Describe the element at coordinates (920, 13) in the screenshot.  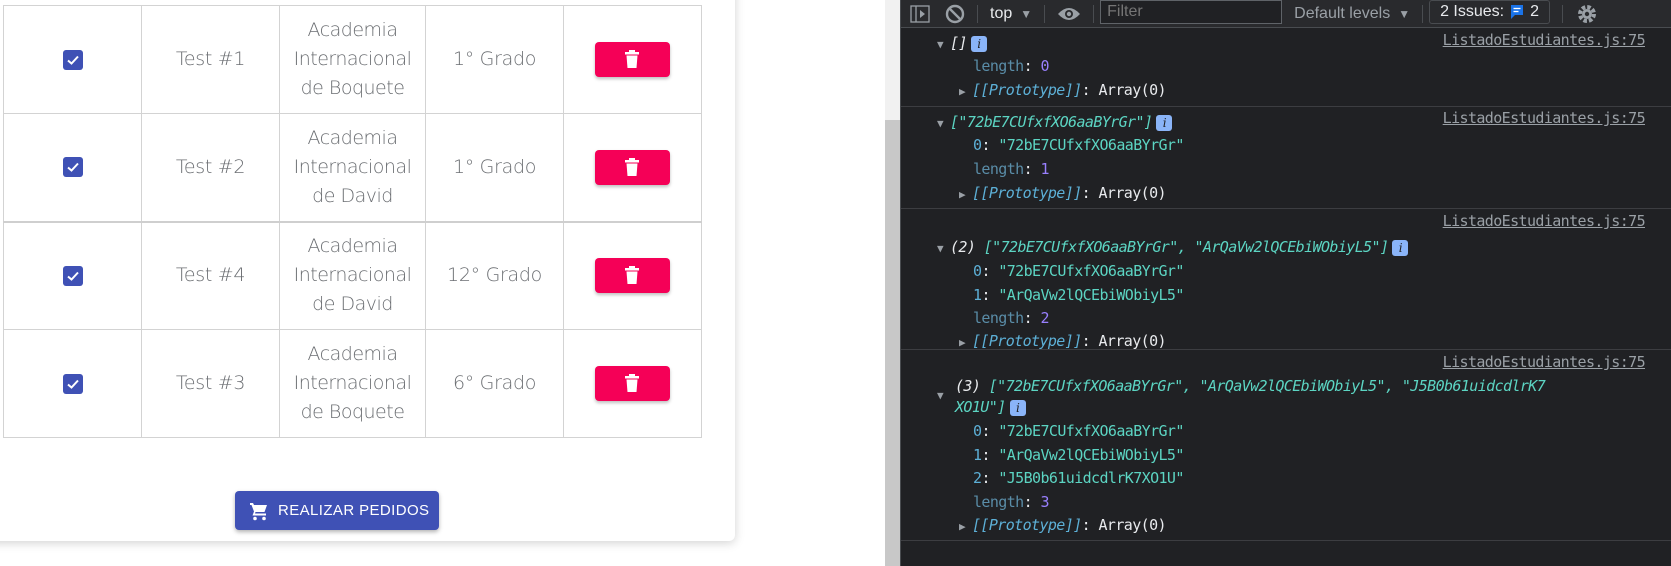
I see `sidebar-toggle-icon` at that location.